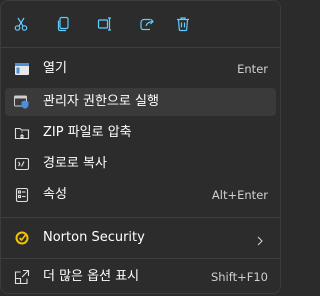  I want to click on more-options-icon, so click(22, 277).